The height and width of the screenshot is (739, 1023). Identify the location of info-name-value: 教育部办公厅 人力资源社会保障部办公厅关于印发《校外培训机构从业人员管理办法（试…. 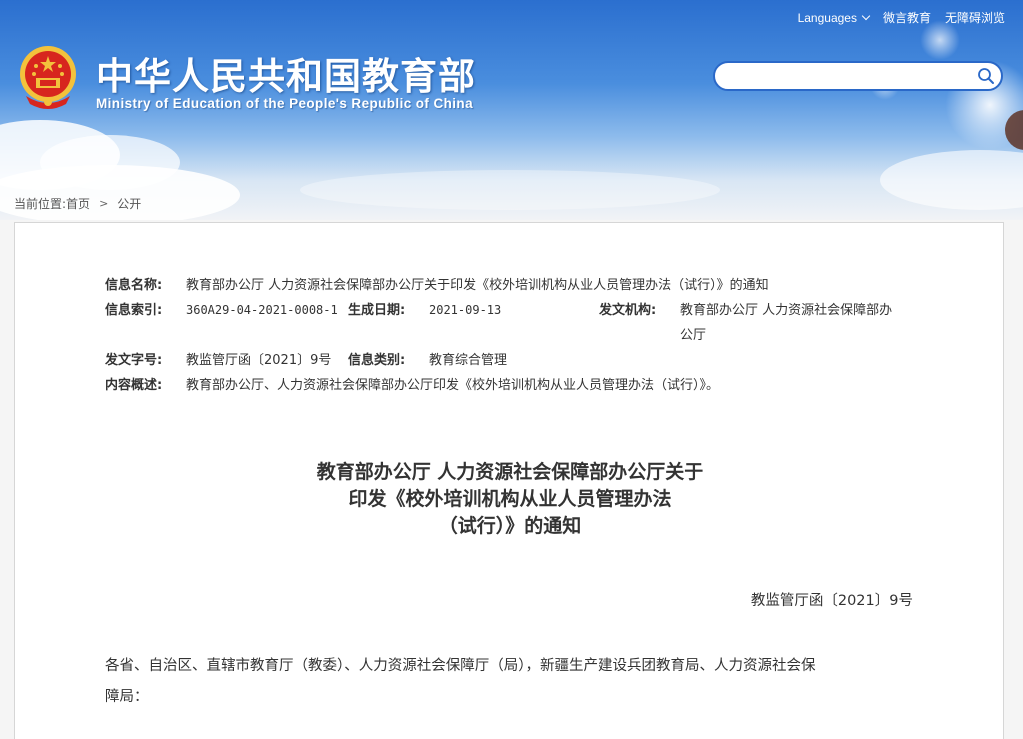
(477, 285).